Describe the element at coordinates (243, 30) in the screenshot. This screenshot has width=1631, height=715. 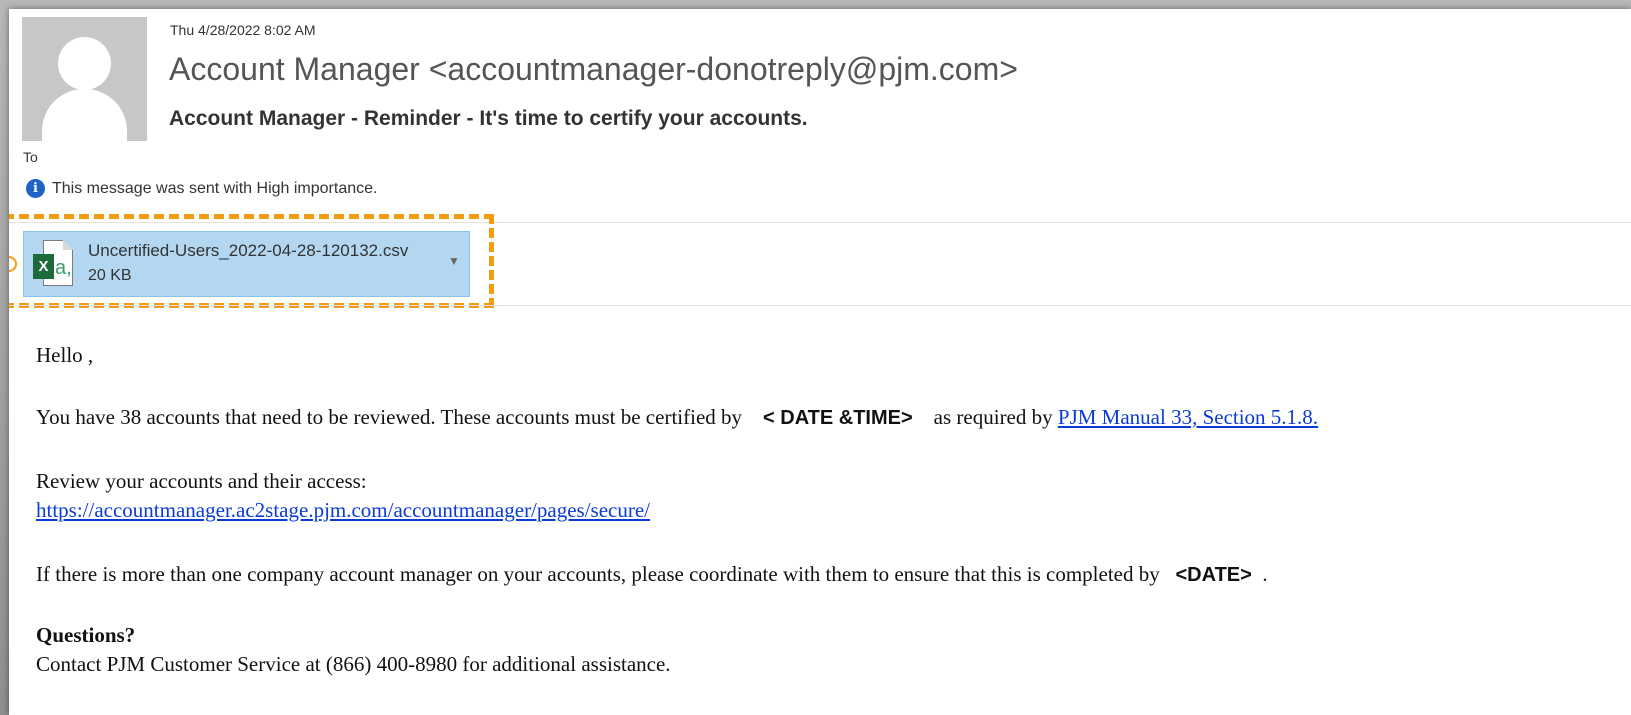
I see `sent-date: Thu 4/28/2022 8:02 AM` at that location.